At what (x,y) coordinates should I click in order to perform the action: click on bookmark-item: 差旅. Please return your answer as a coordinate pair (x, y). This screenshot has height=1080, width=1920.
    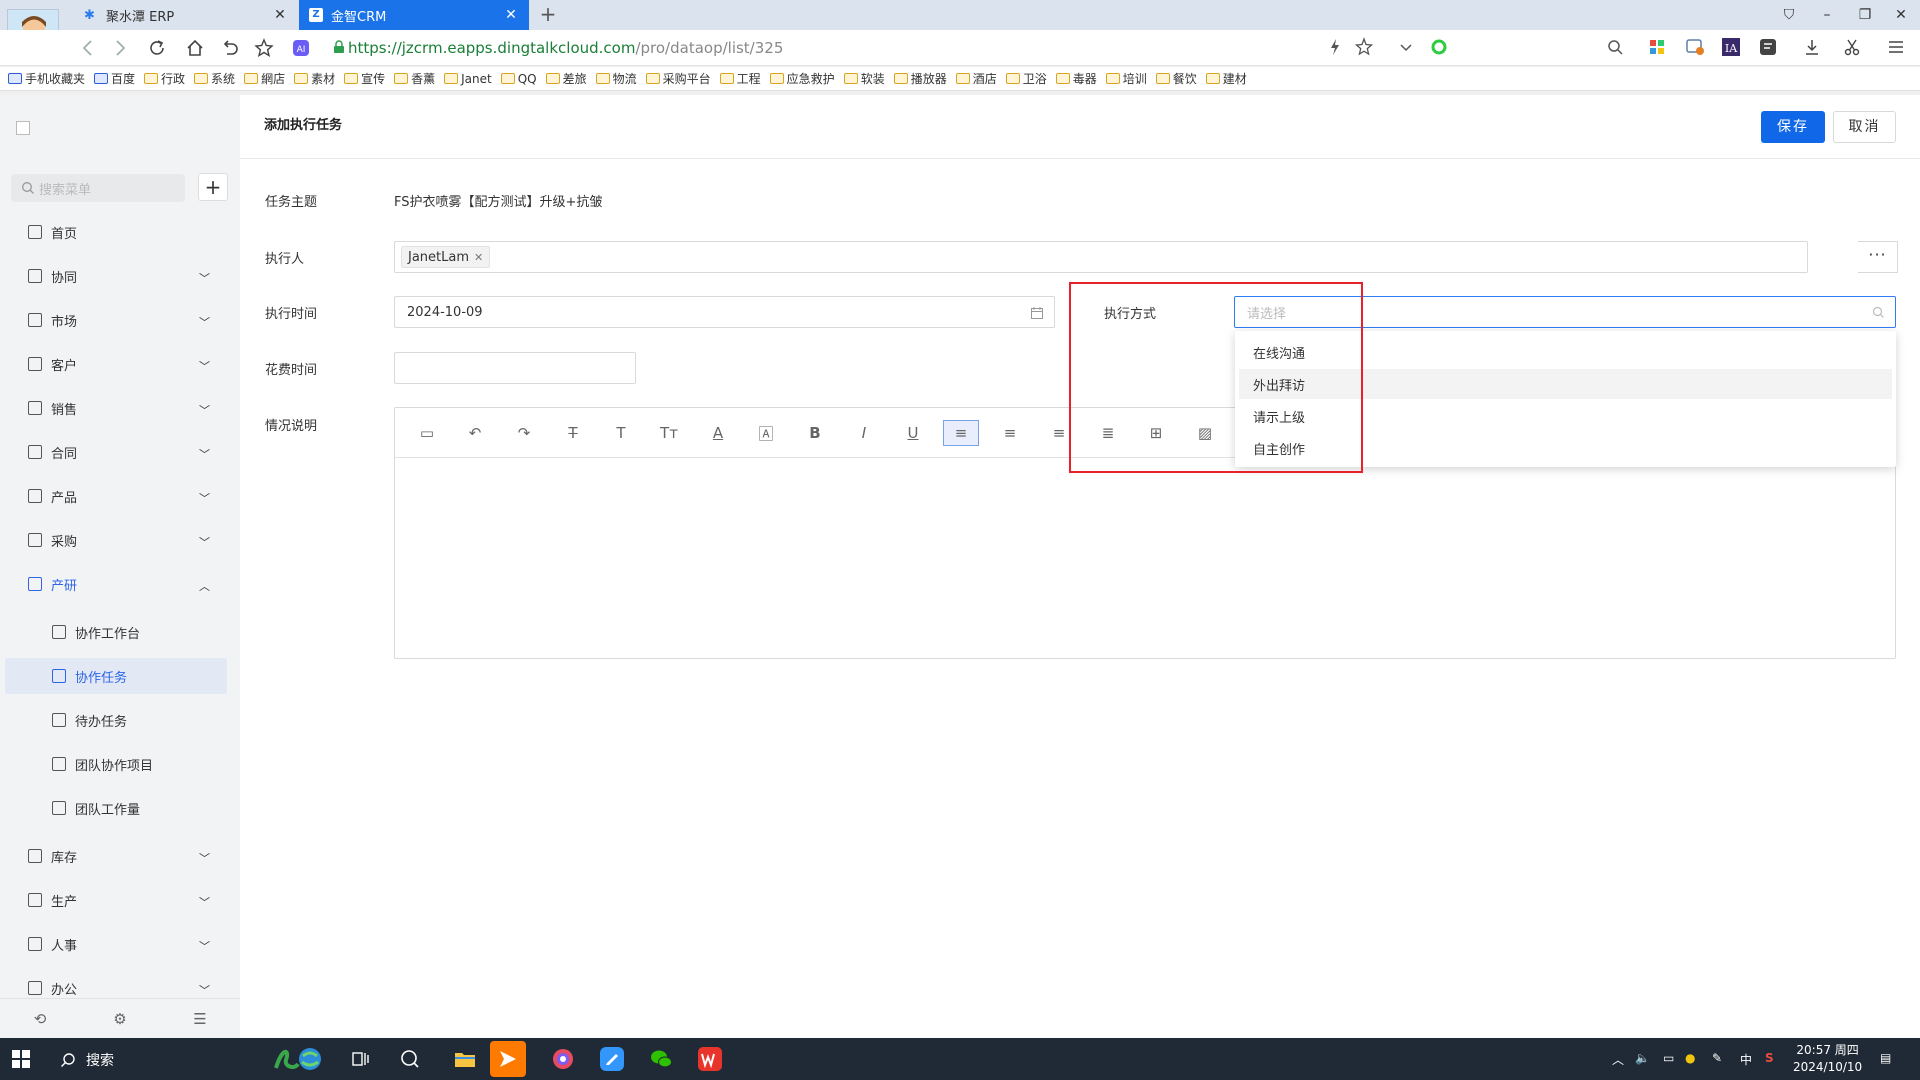
    Looking at the image, I should click on (566, 78).